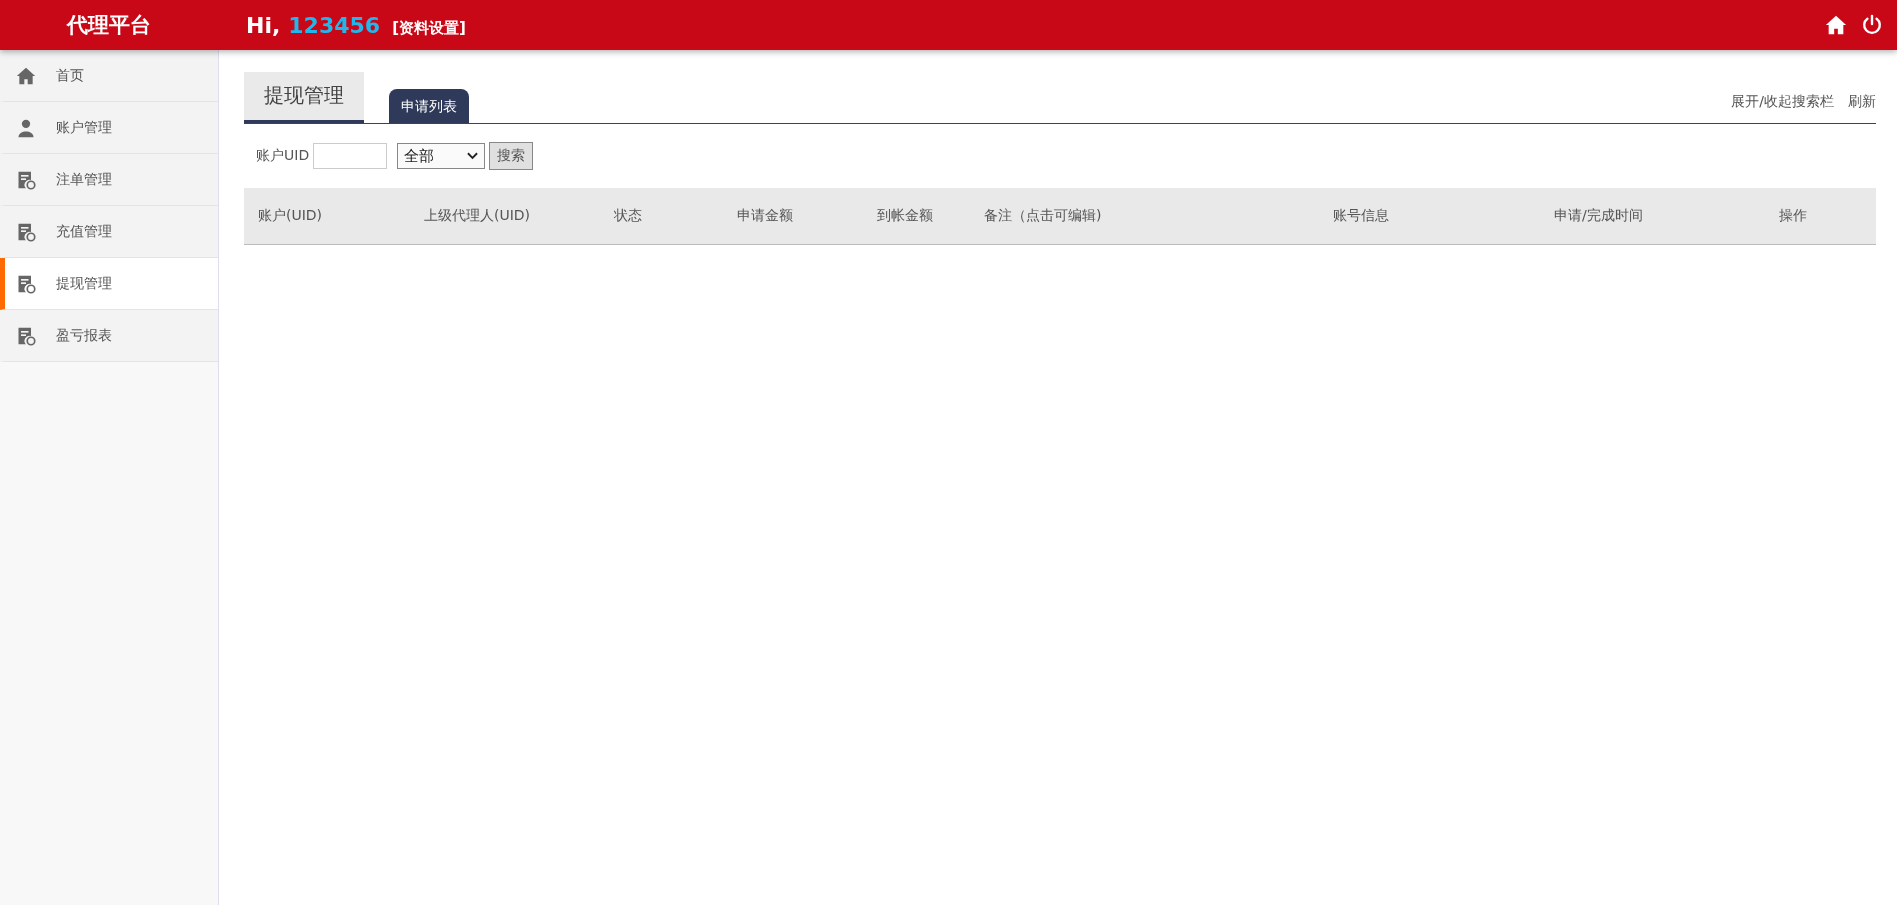 The height and width of the screenshot is (905, 1897). Describe the element at coordinates (477, 216) in the screenshot. I see `column-header: 上级代理人(UID)` at that location.